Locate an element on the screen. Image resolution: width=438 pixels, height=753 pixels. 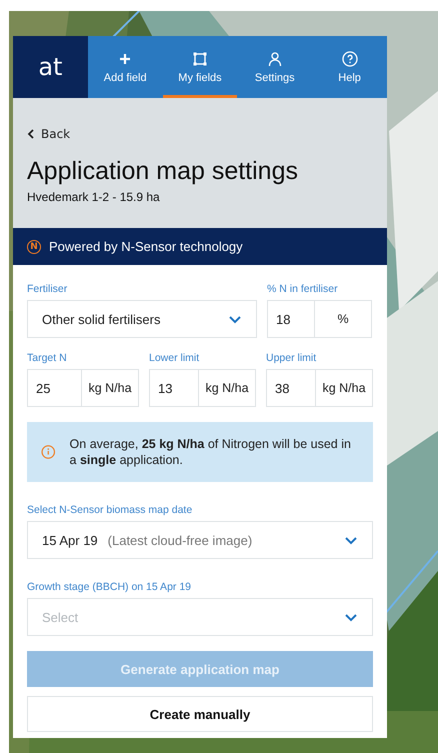
person-icon is located at coordinates (274, 59).